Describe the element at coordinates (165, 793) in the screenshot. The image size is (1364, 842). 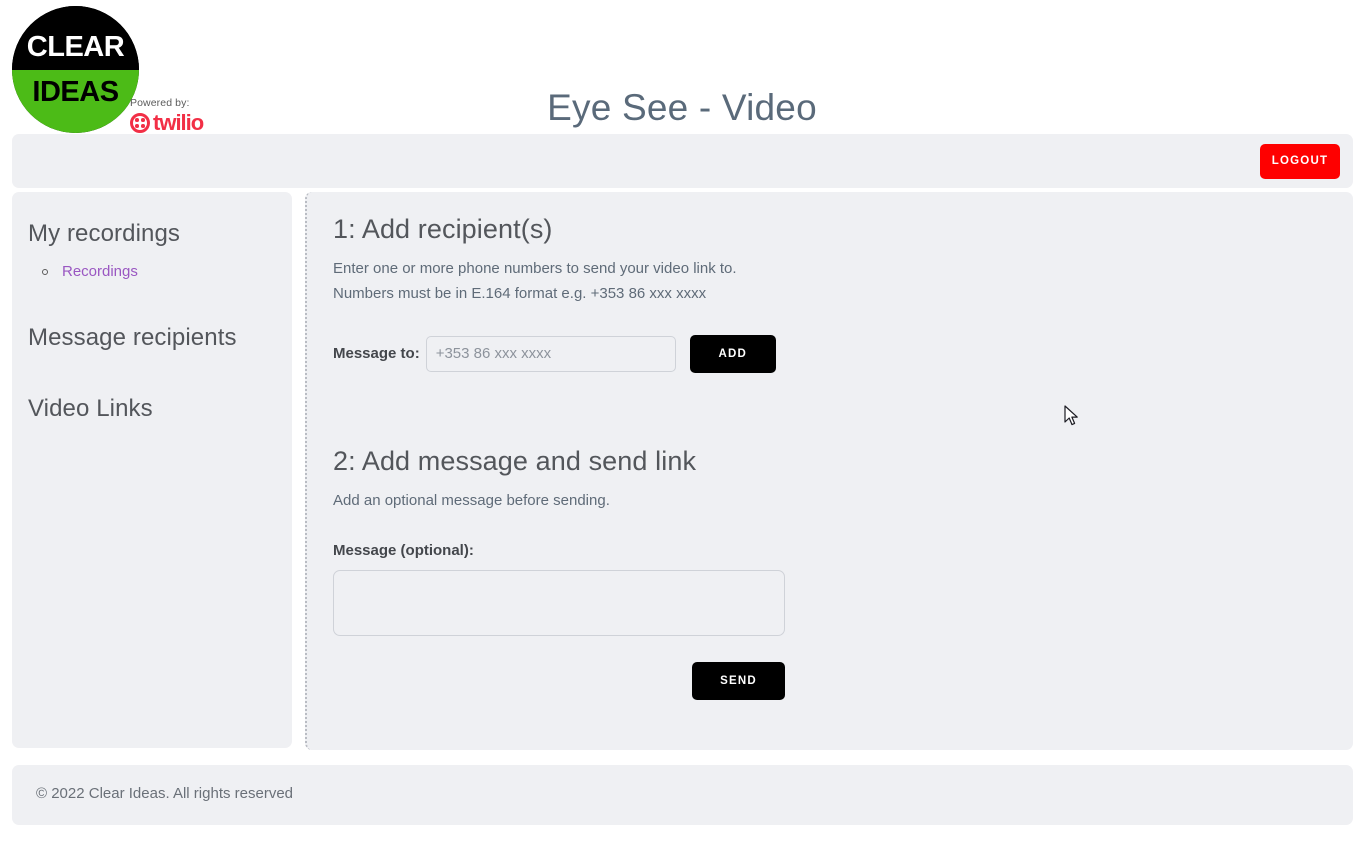
I see `footer-copyright: © 2022 Clear Ideas. All rights reserved` at that location.